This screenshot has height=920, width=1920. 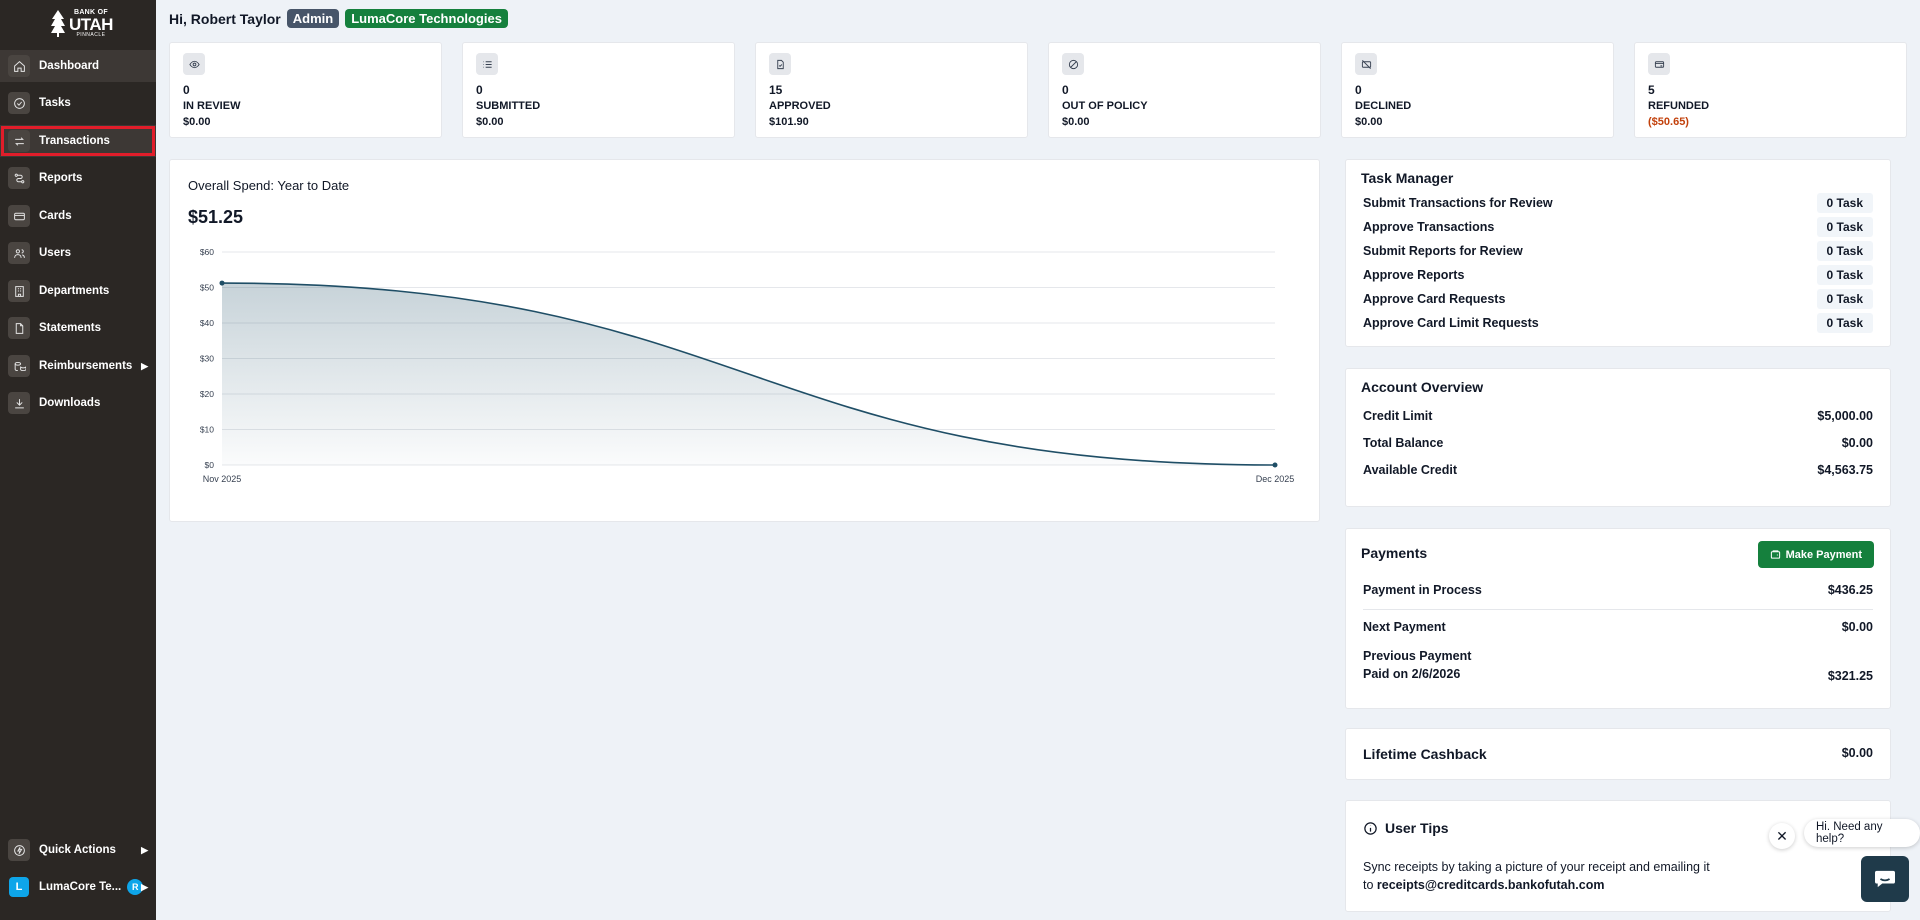 I want to click on kv-value: $0.00, so click(x=1857, y=443).